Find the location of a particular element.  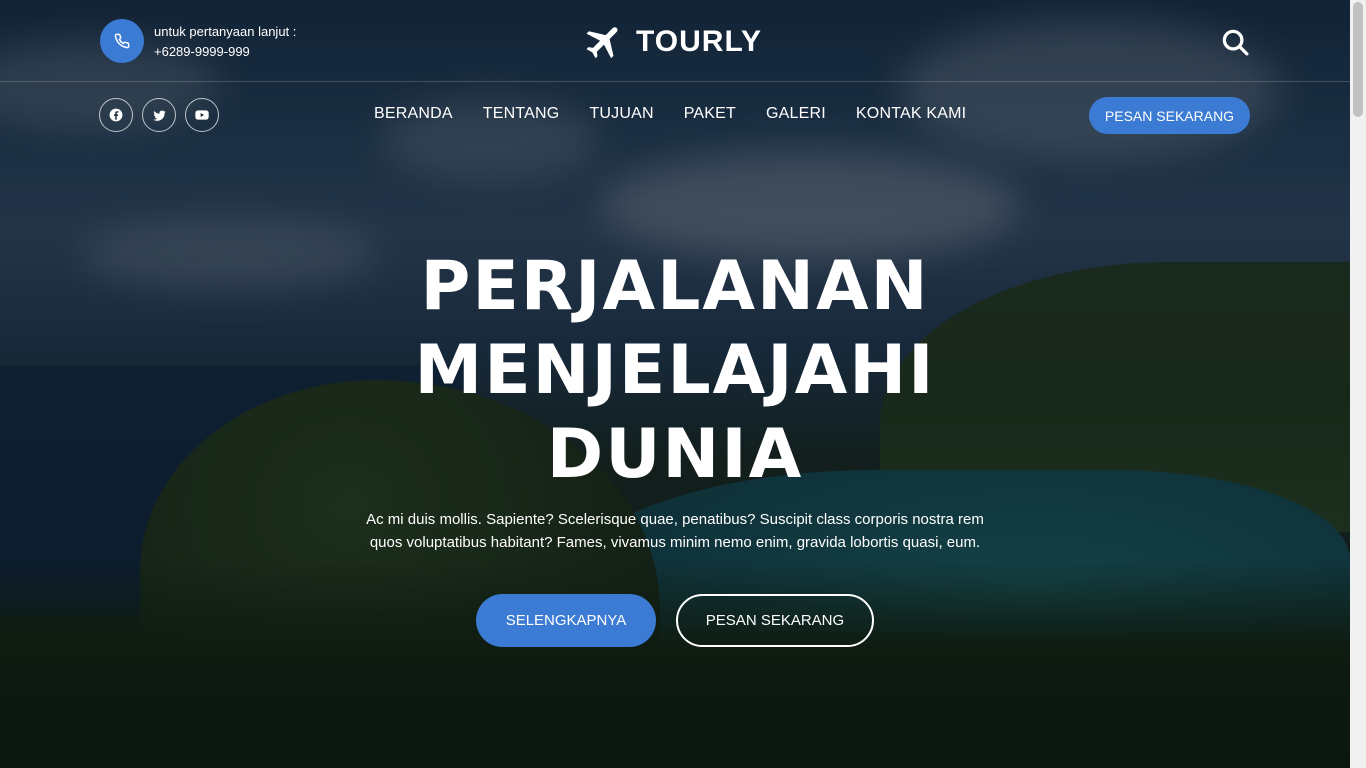

social-youtube-button is located at coordinates (202, 115).